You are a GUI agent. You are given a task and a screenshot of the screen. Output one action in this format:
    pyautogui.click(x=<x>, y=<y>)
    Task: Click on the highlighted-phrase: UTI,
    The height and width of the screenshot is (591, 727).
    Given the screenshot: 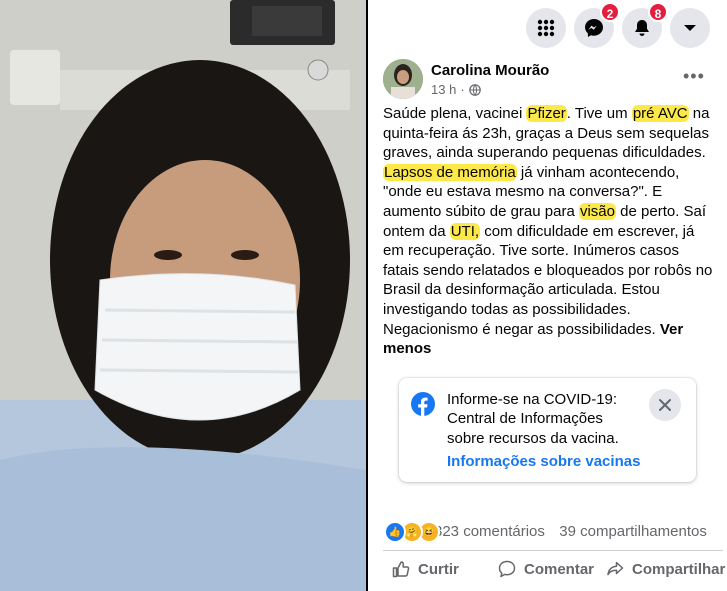 What is the action you would take?
    pyautogui.click(x=465, y=231)
    